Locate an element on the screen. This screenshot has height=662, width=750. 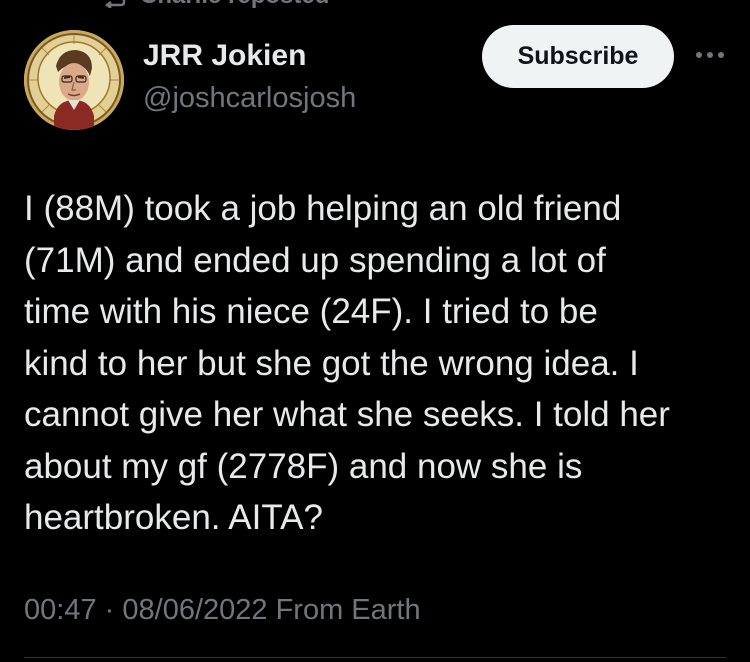
repost-label: Charlie reposted is located at coordinates (234, 5).